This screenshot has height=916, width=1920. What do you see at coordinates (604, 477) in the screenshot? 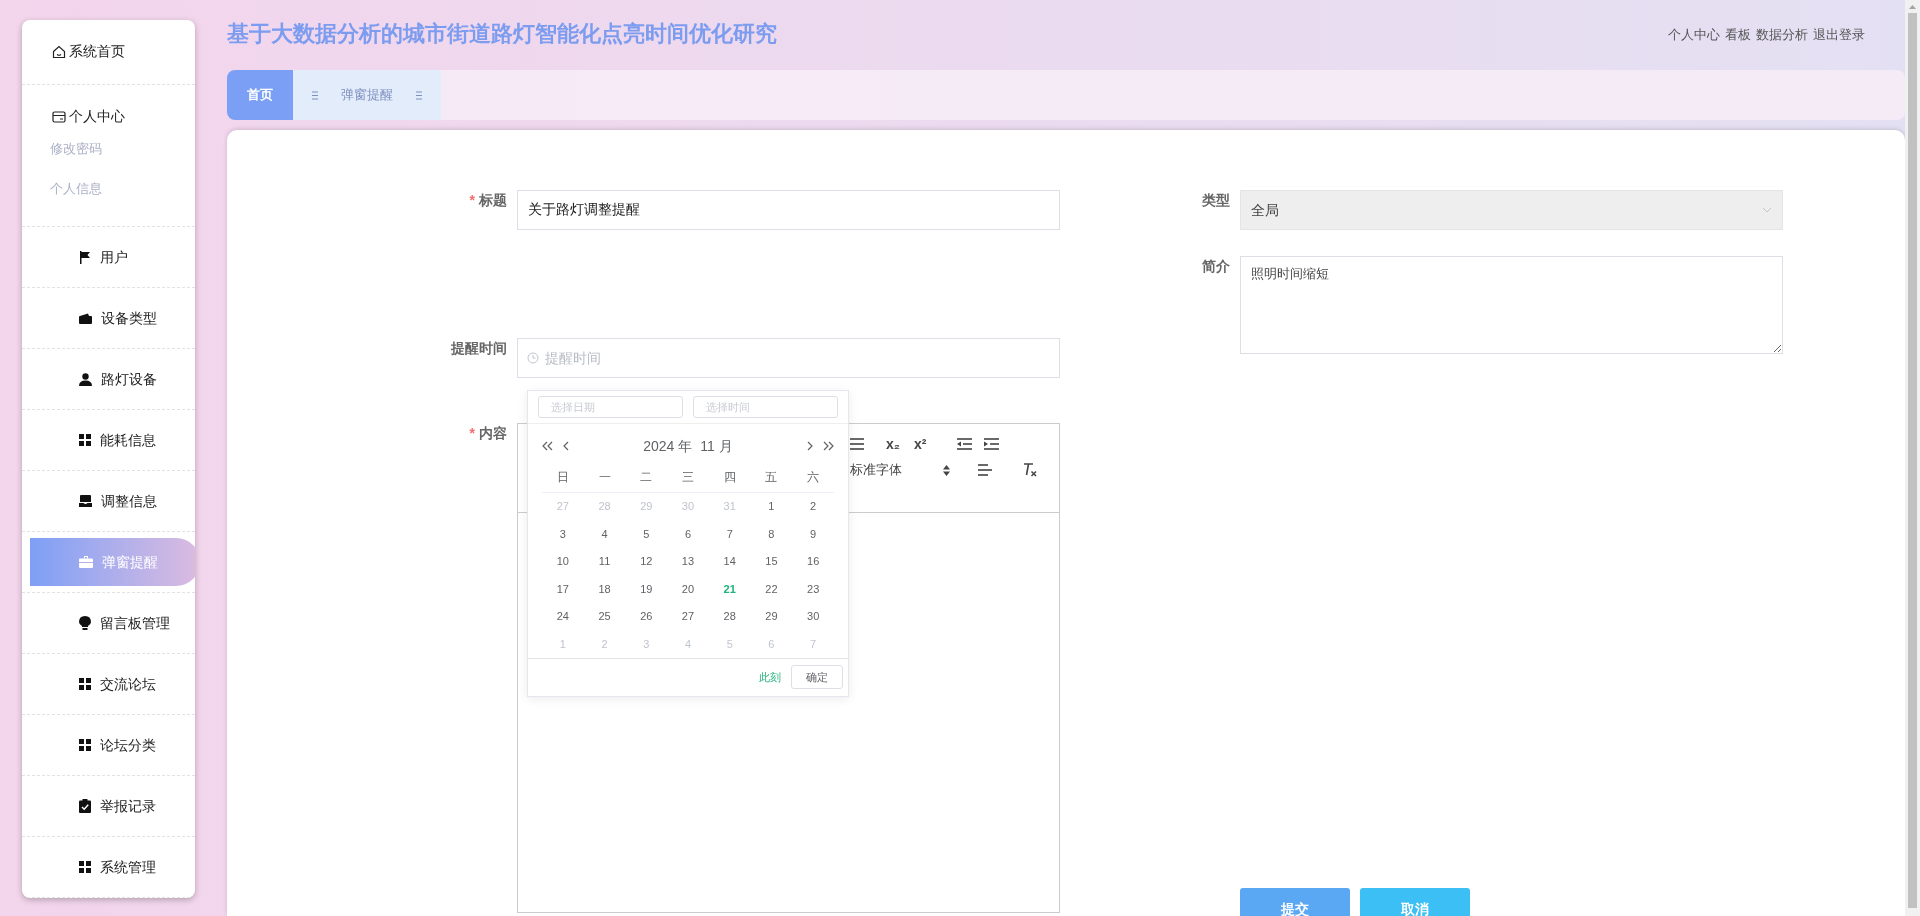
I see `weekday-label: 一` at bounding box center [604, 477].